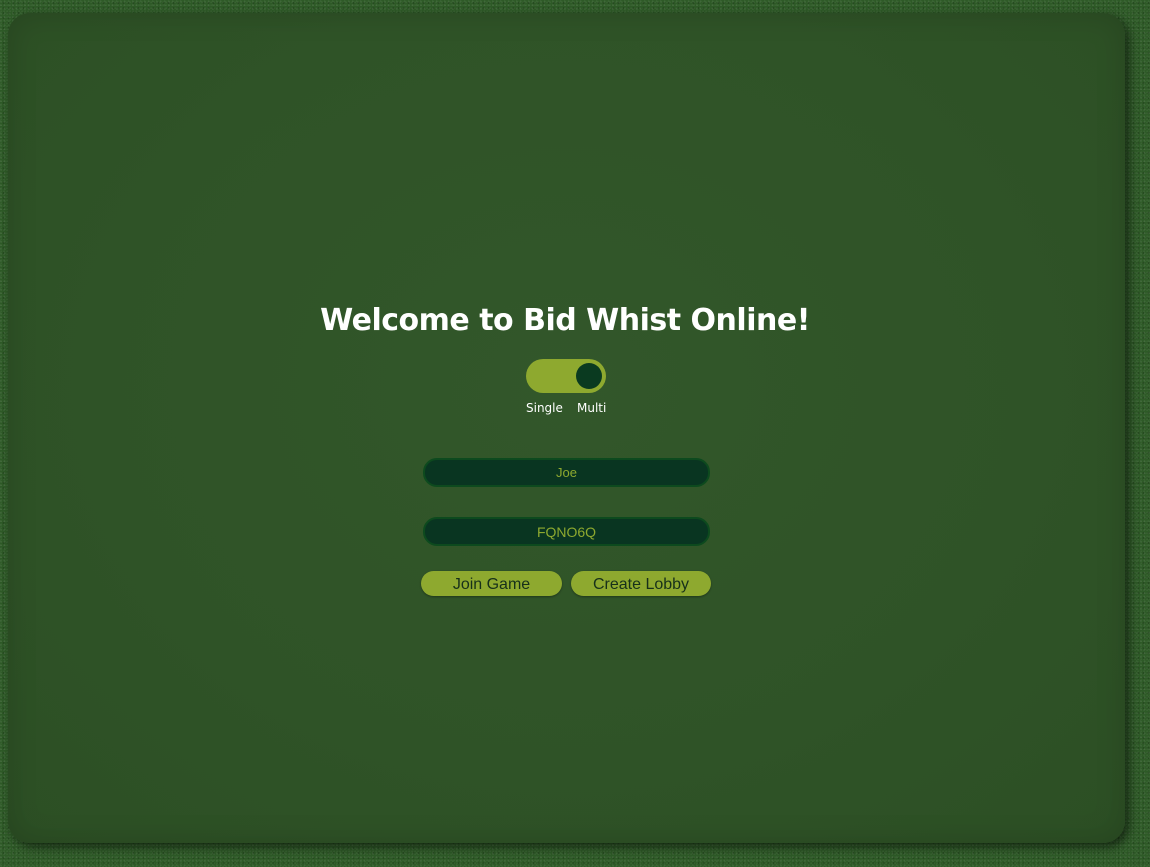  I want to click on page-title: Welcome to Bid Whist Online!, so click(565, 321).